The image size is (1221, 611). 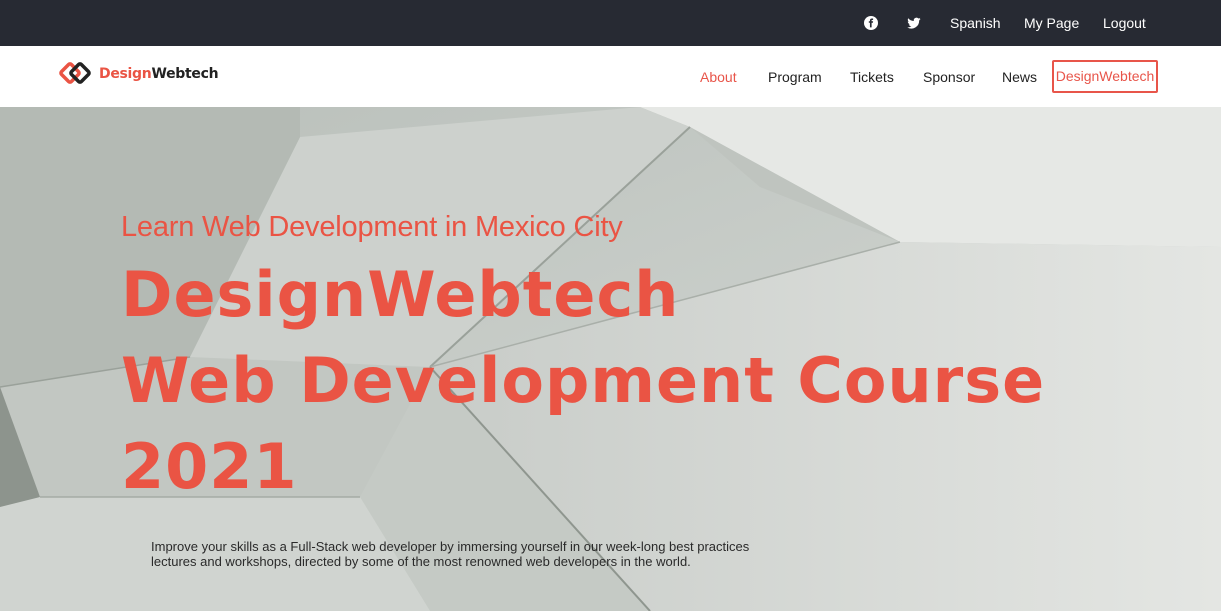 What do you see at coordinates (795, 77) in the screenshot?
I see `nav-item-program: Program` at bounding box center [795, 77].